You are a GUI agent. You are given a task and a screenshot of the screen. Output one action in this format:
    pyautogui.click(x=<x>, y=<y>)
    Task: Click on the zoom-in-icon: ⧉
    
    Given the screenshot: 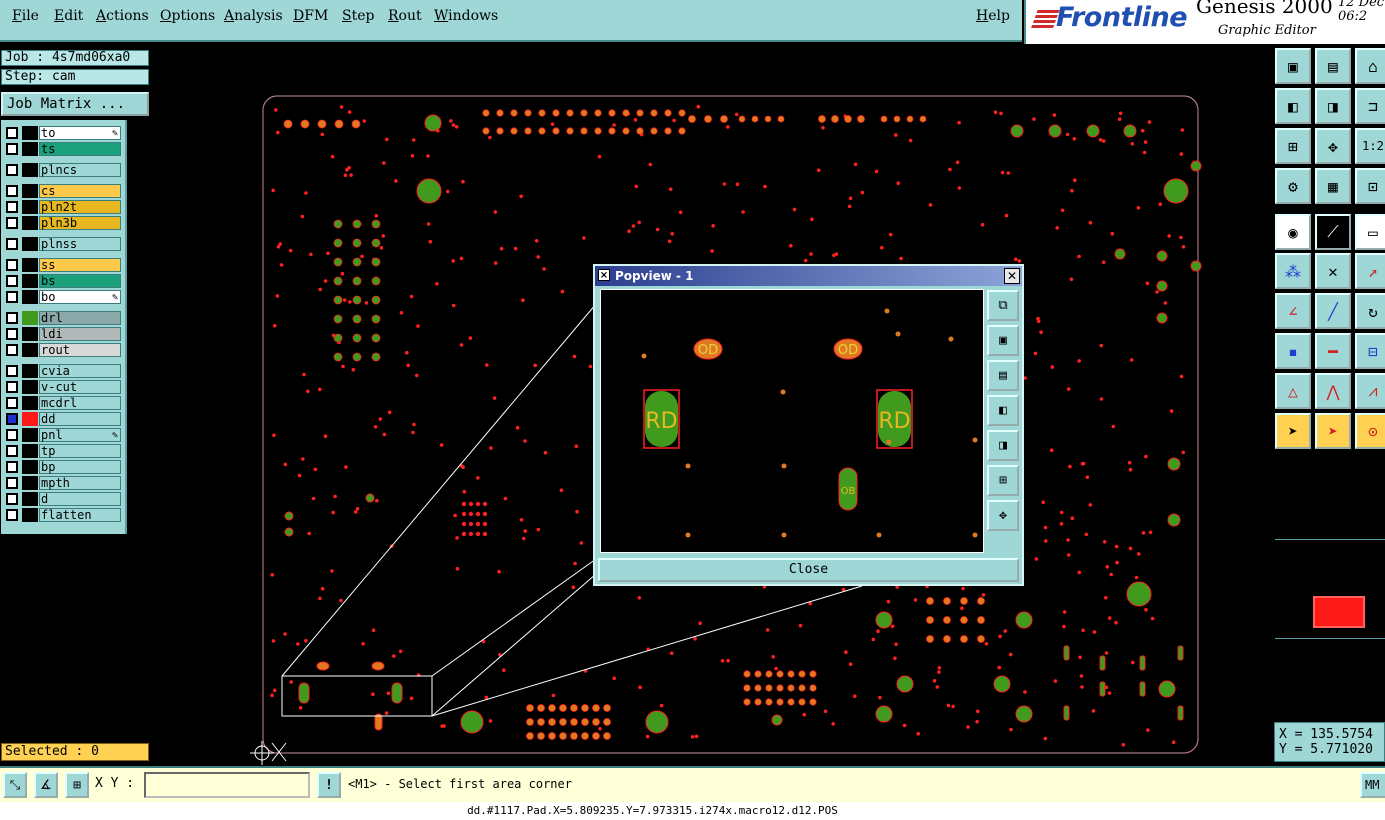 What is the action you would take?
    pyautogui.click(x=1003, y=305)
    